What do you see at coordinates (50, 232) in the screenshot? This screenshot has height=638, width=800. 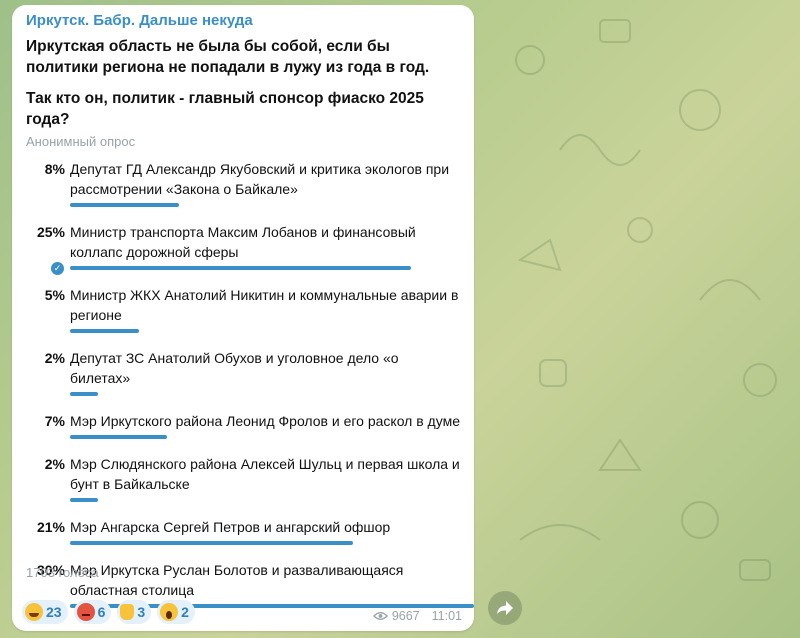 I see `option-percent: 25%` at bounding box center [50, 232].